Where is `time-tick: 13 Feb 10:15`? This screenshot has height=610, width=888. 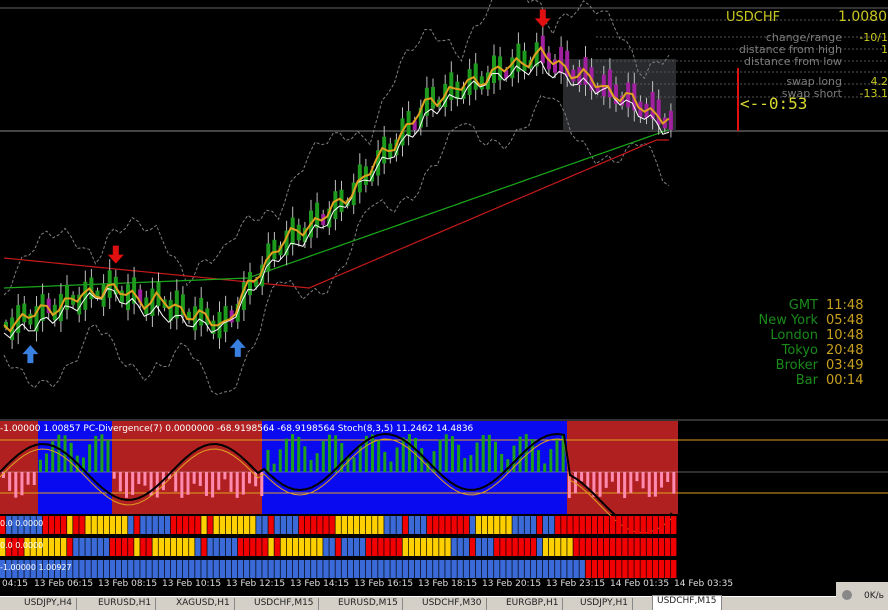 time-tick: 13 Feb 10:15 is located at coordinates (192, 584).